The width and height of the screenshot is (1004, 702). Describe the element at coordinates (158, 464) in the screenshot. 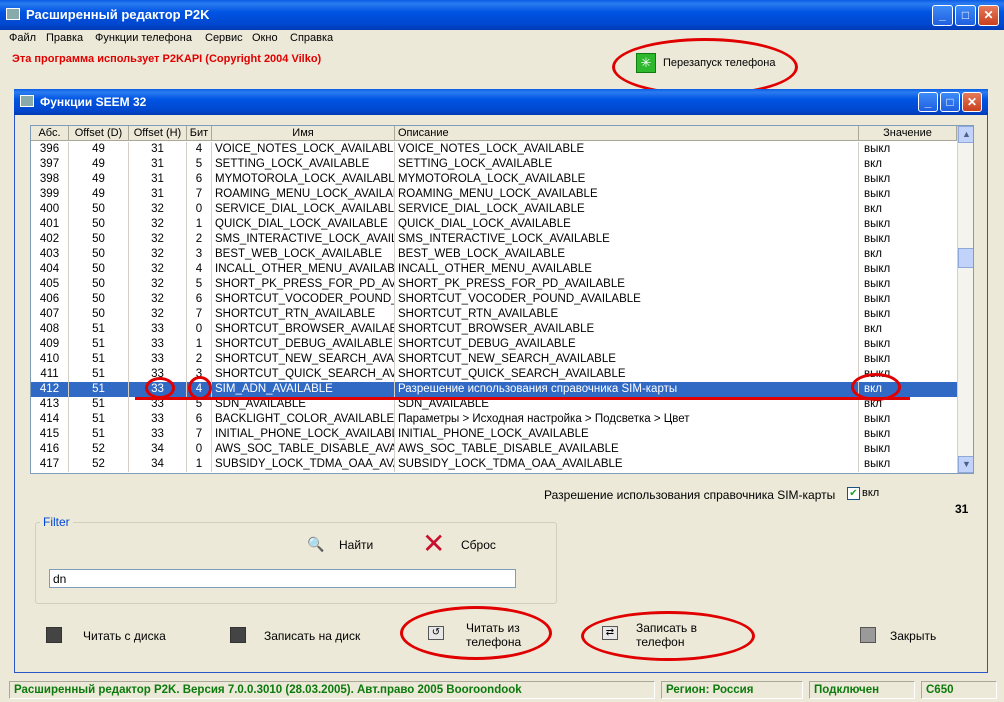

I see `cell-oh: 34` at that location.